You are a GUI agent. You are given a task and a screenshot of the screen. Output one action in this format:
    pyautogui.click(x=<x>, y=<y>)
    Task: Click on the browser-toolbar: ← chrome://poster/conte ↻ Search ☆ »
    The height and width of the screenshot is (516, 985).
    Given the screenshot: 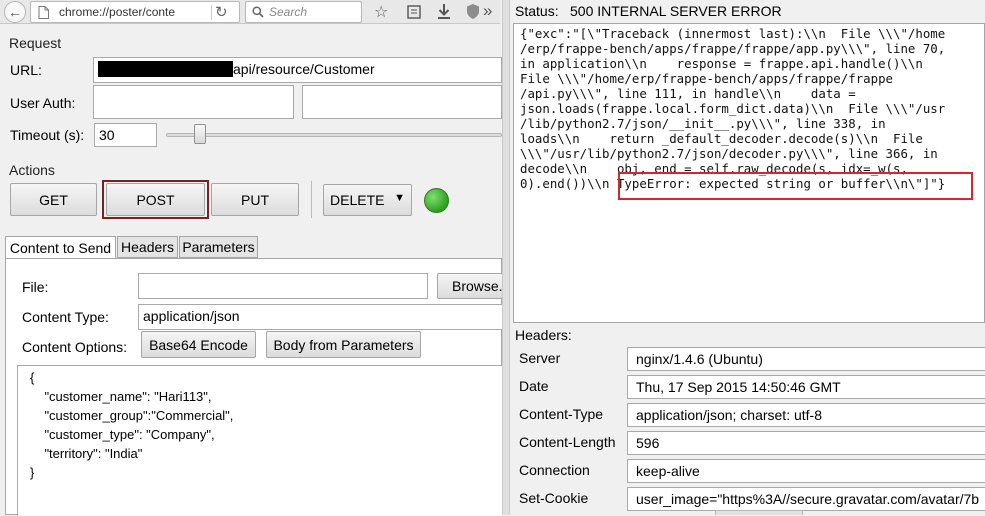 What is the action you would take?
    pyautogui.click(x=250, y=12)
    